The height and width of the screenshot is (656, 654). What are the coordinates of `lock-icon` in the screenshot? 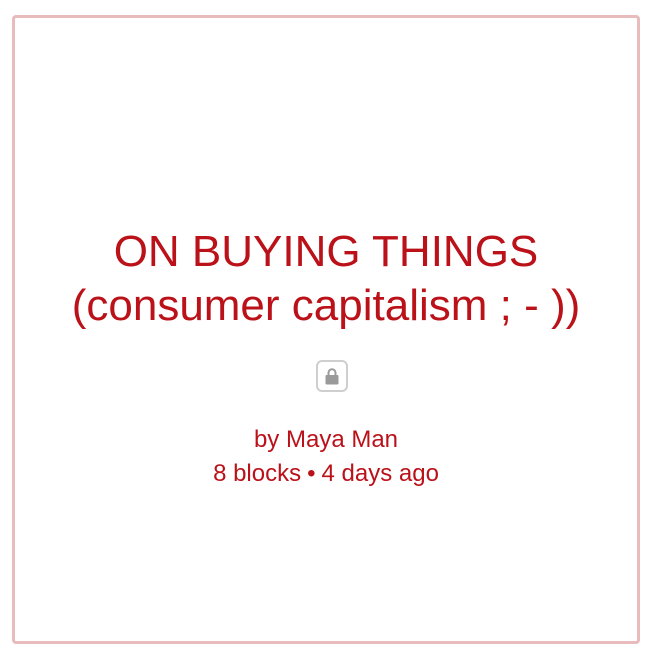 It's located at (332, 376).